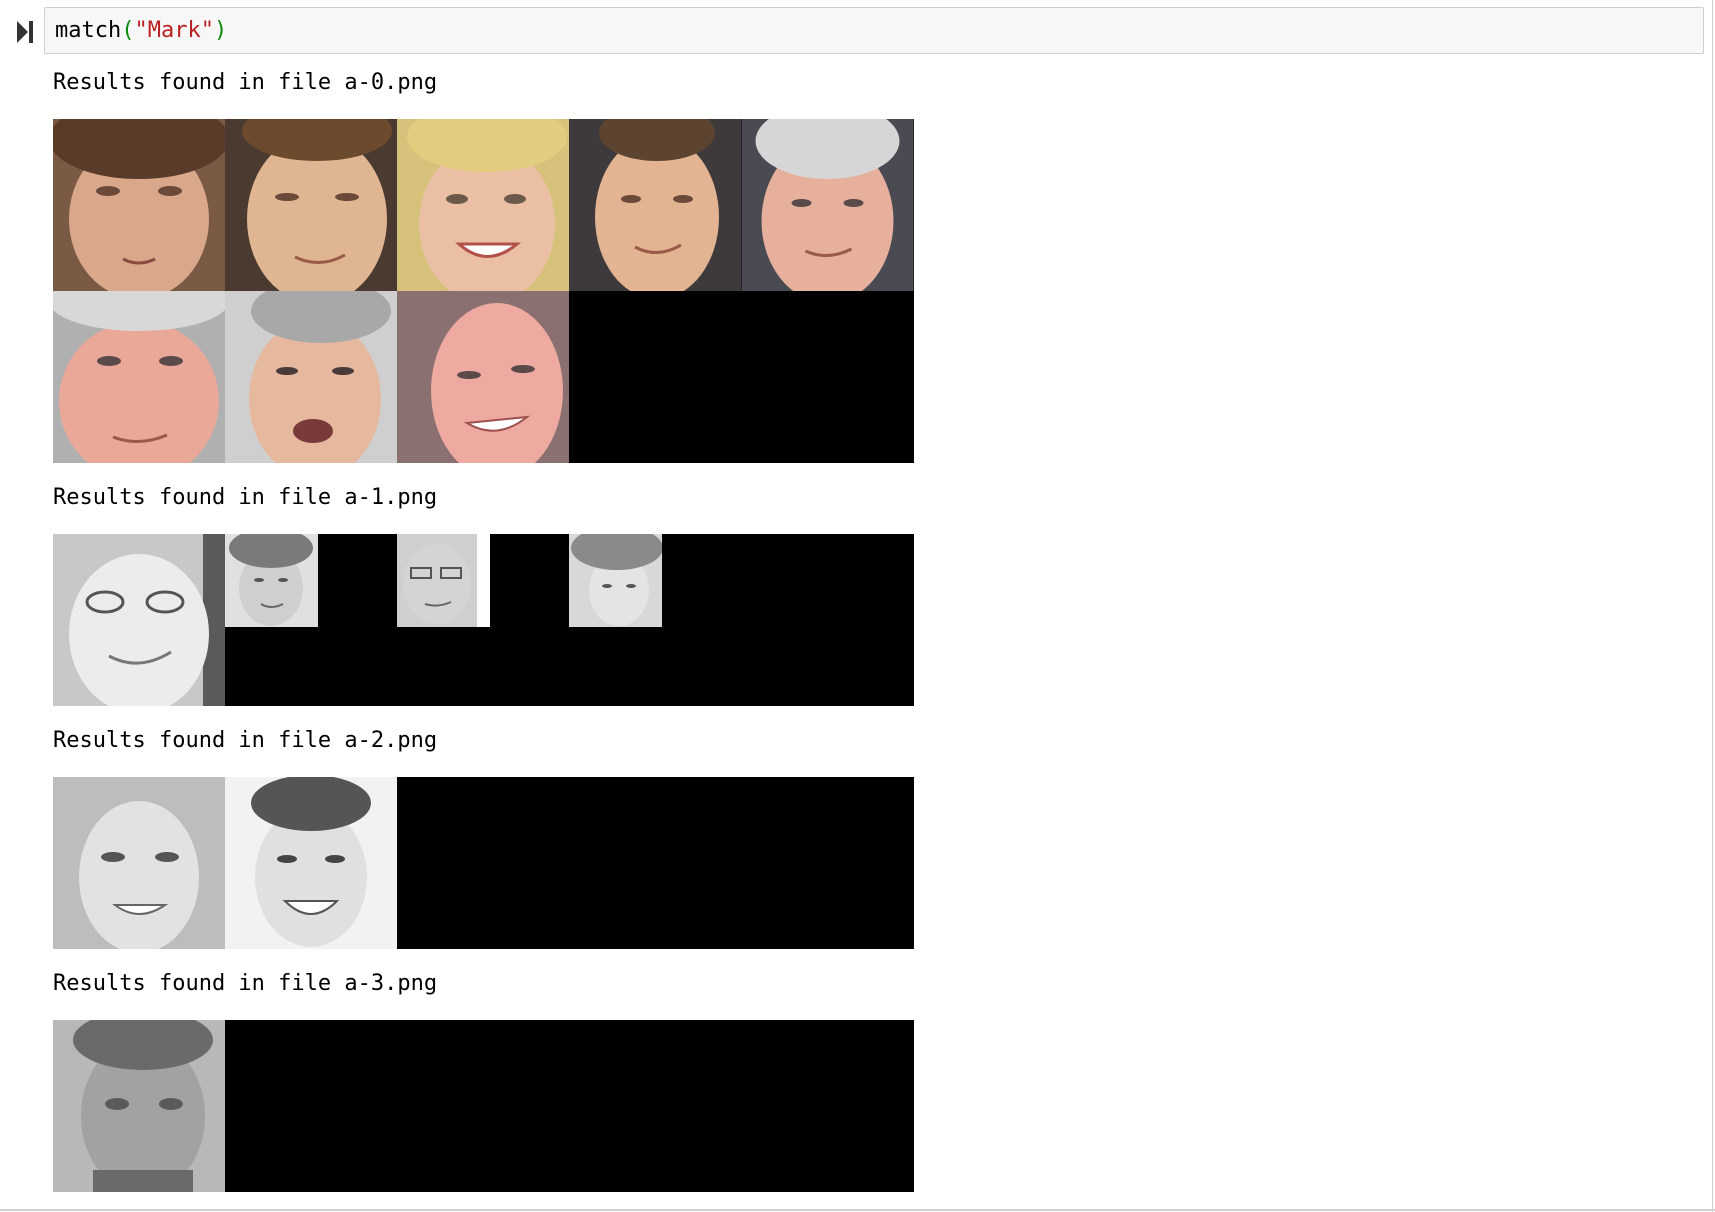 This screenshot has width=1715, height=1212. What do you see at coordinates (25, 32) in the screenshot?
I see `run-cell-icon` at bounding box center [25, 32].